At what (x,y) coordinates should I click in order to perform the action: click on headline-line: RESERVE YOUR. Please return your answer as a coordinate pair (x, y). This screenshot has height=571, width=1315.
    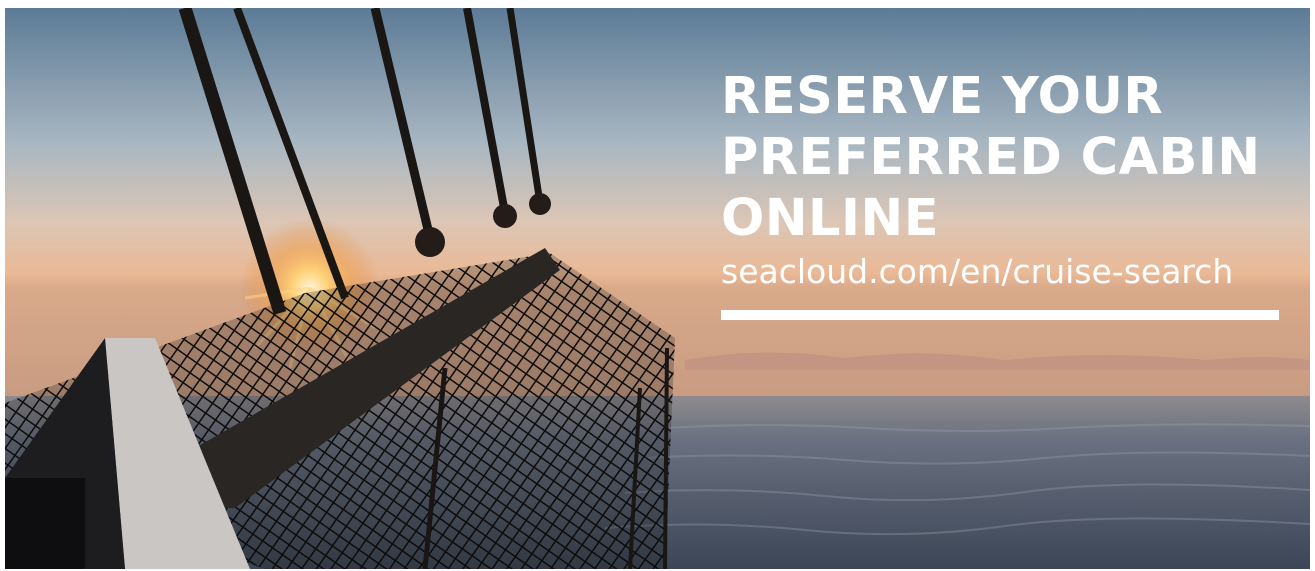
    Looking at the image, I should click on (942, 96).